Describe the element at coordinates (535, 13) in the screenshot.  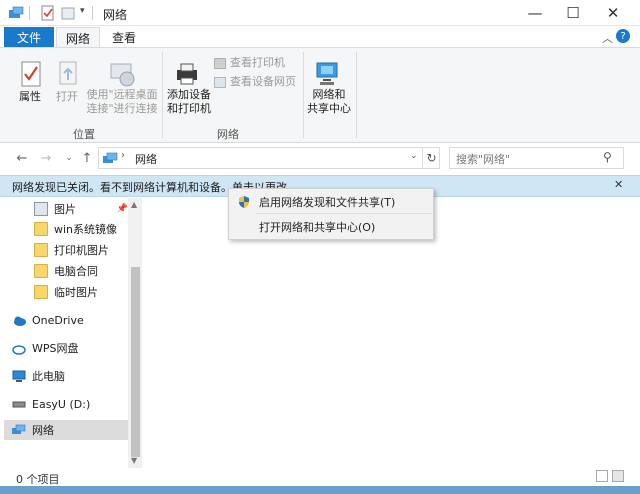
I see `minimize-icon: —` at that location.